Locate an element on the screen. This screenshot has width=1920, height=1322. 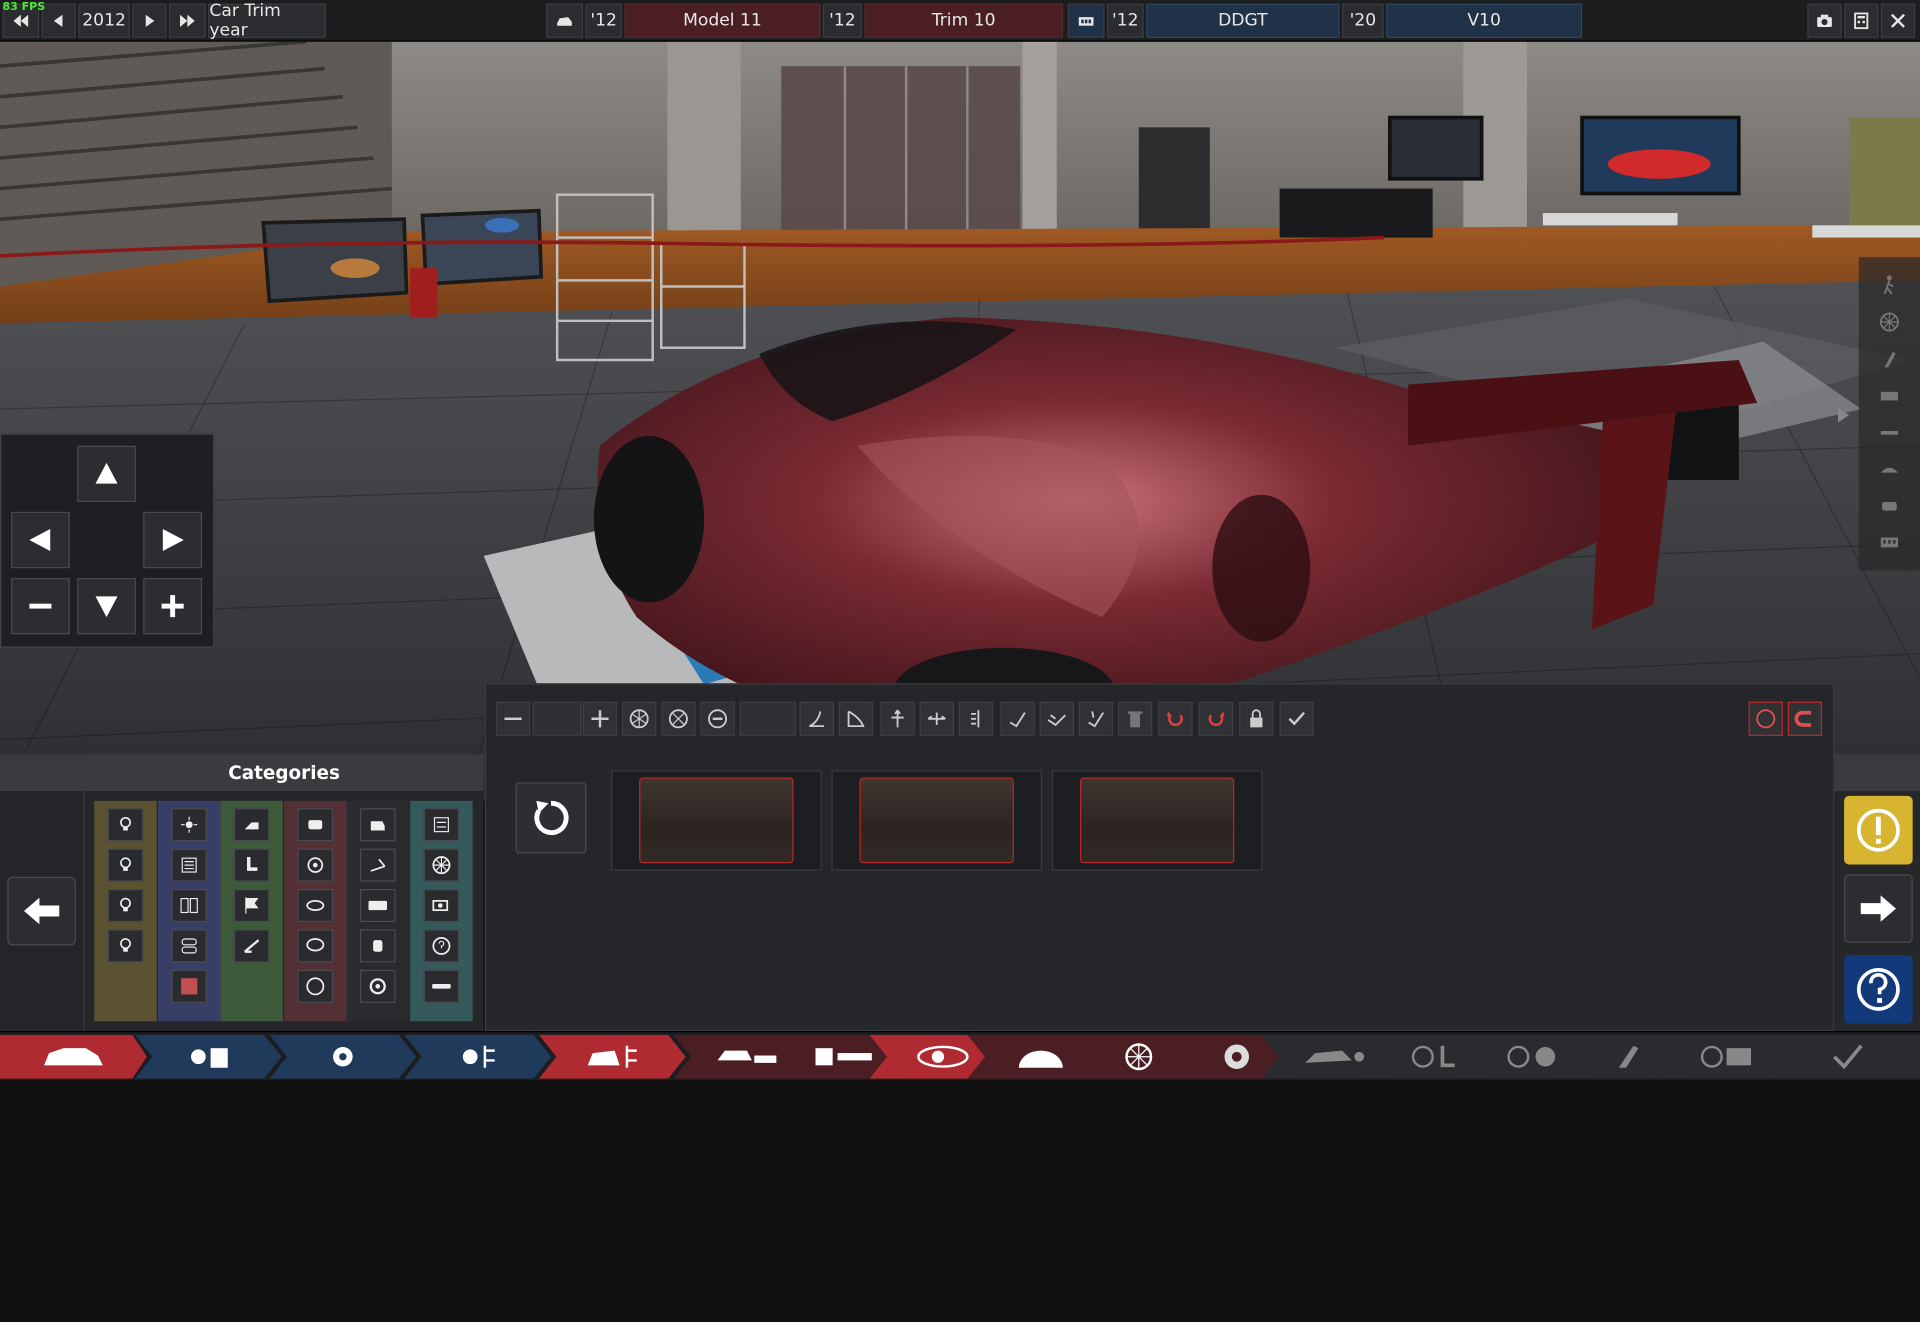
confirm-button is located at coordinates (1296, 718).